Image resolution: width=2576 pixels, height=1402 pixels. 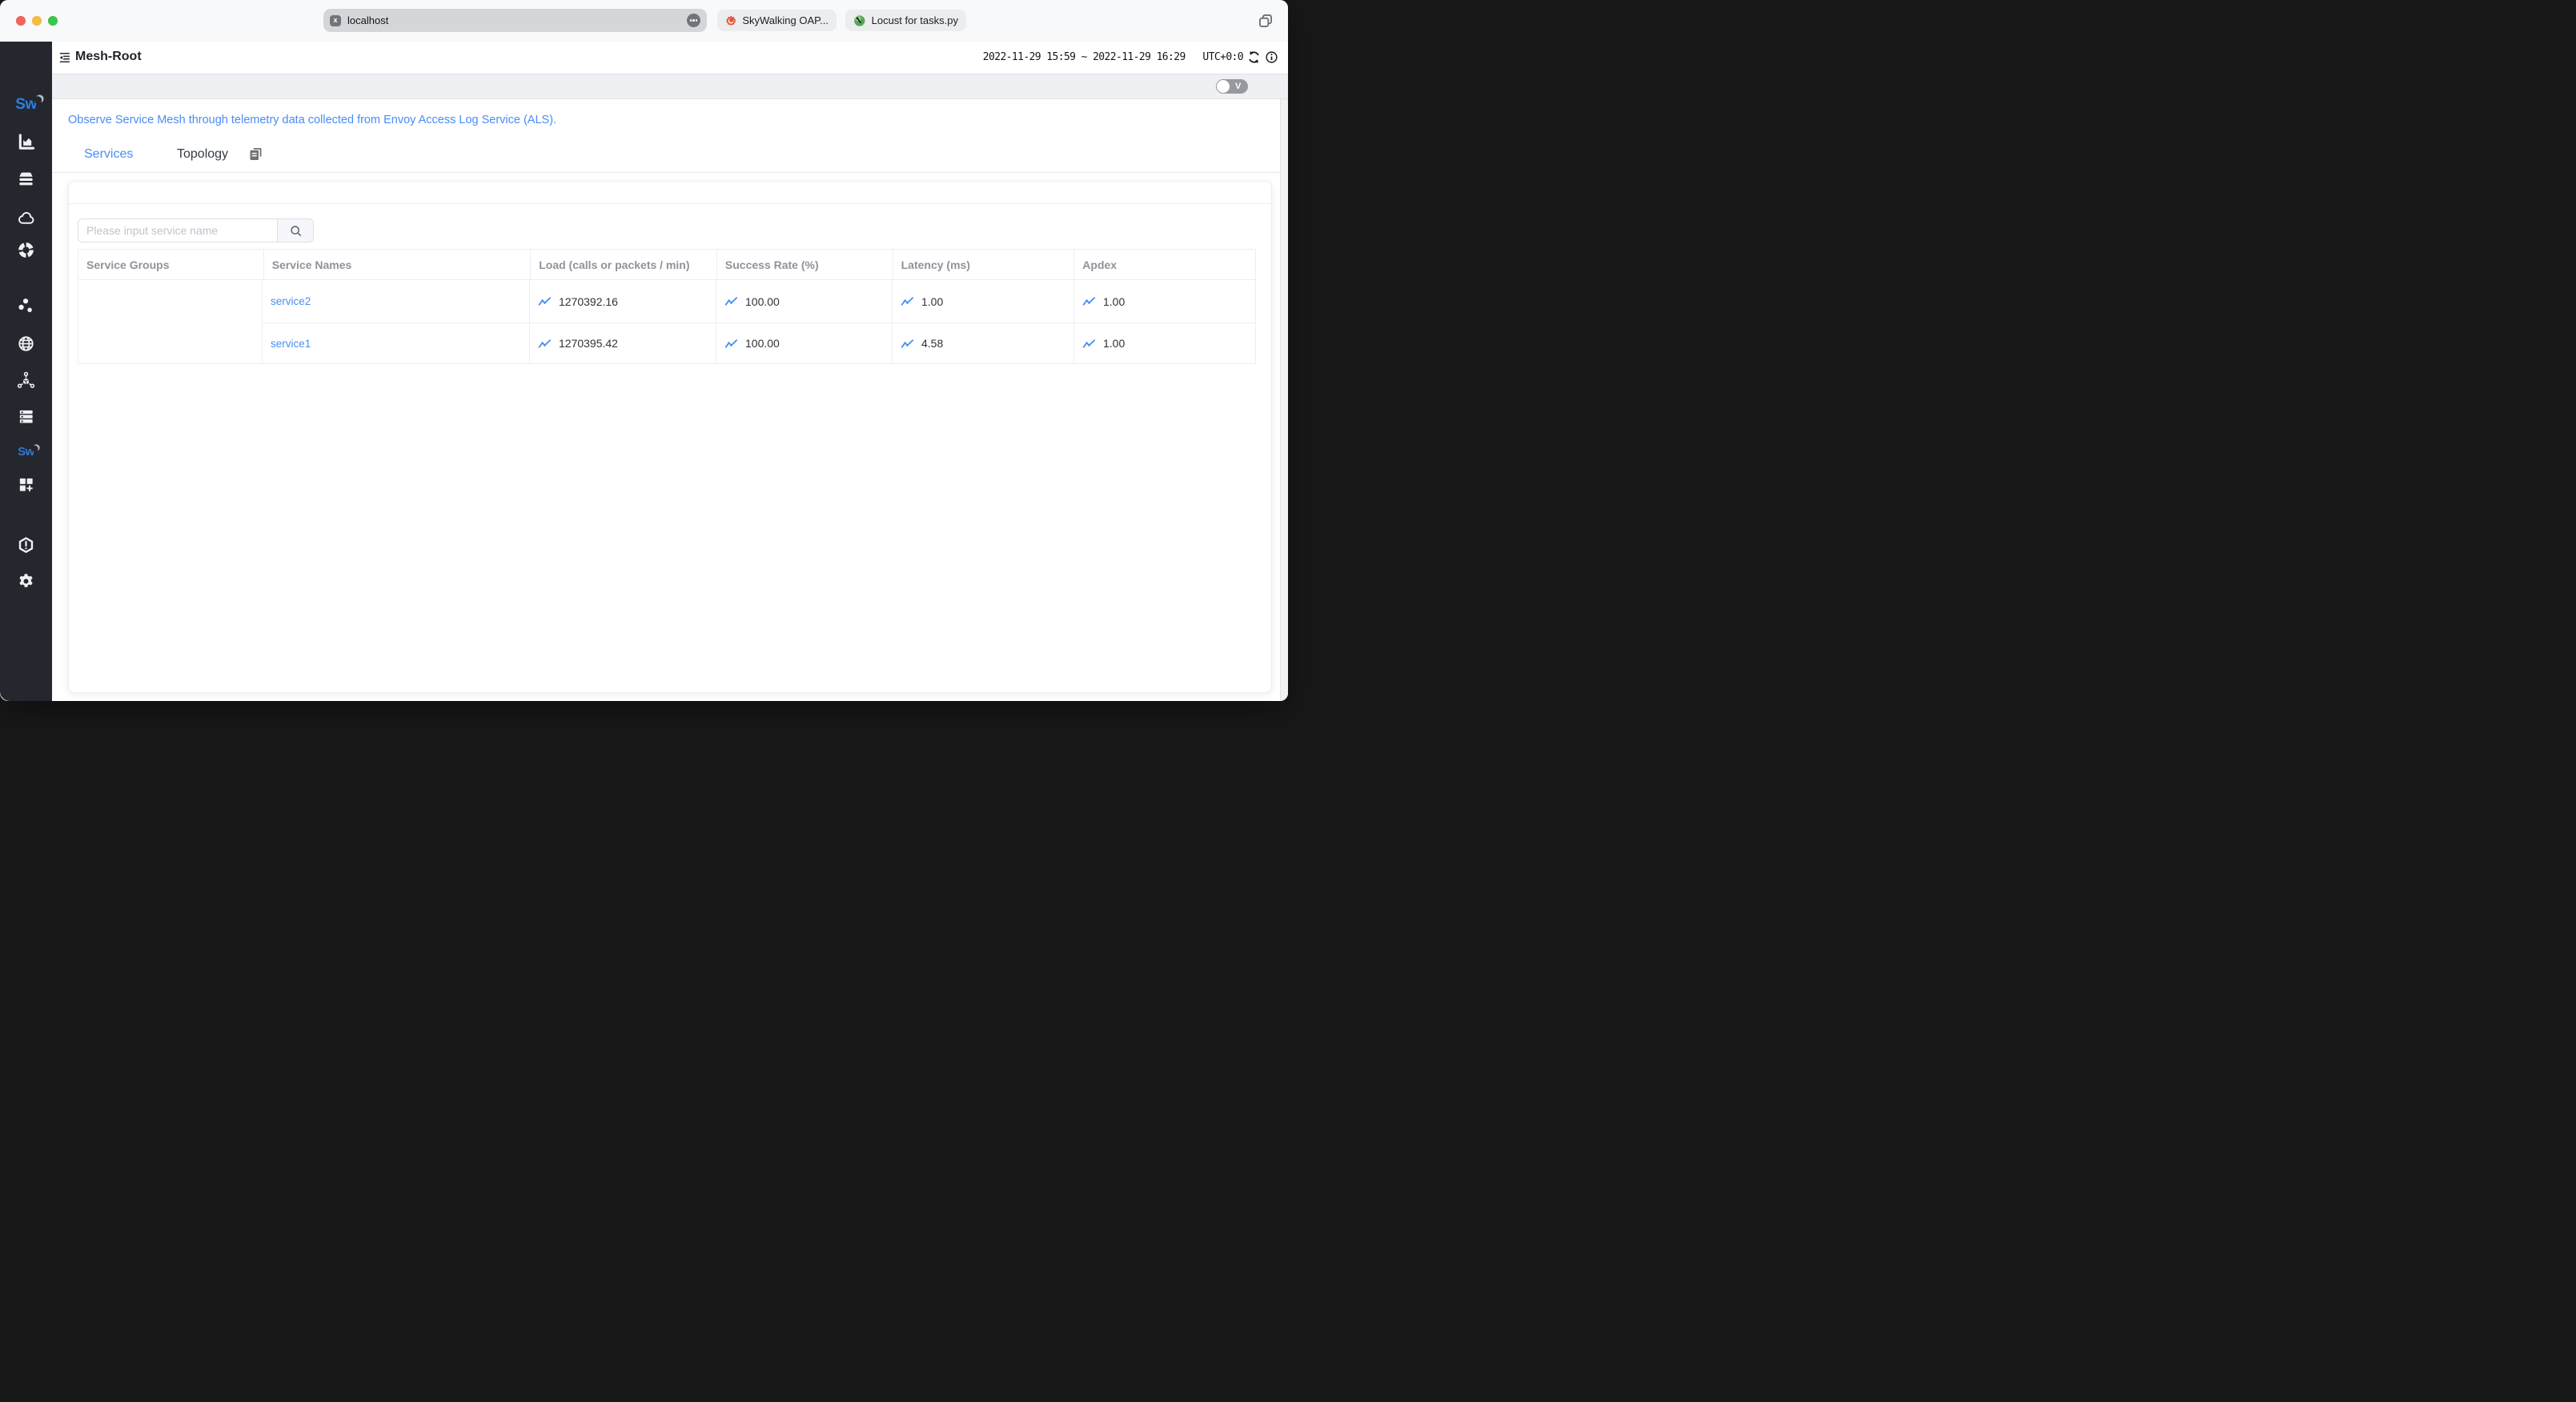 I want to click on latency-cell: 1.00, so click(x=983, y=301).